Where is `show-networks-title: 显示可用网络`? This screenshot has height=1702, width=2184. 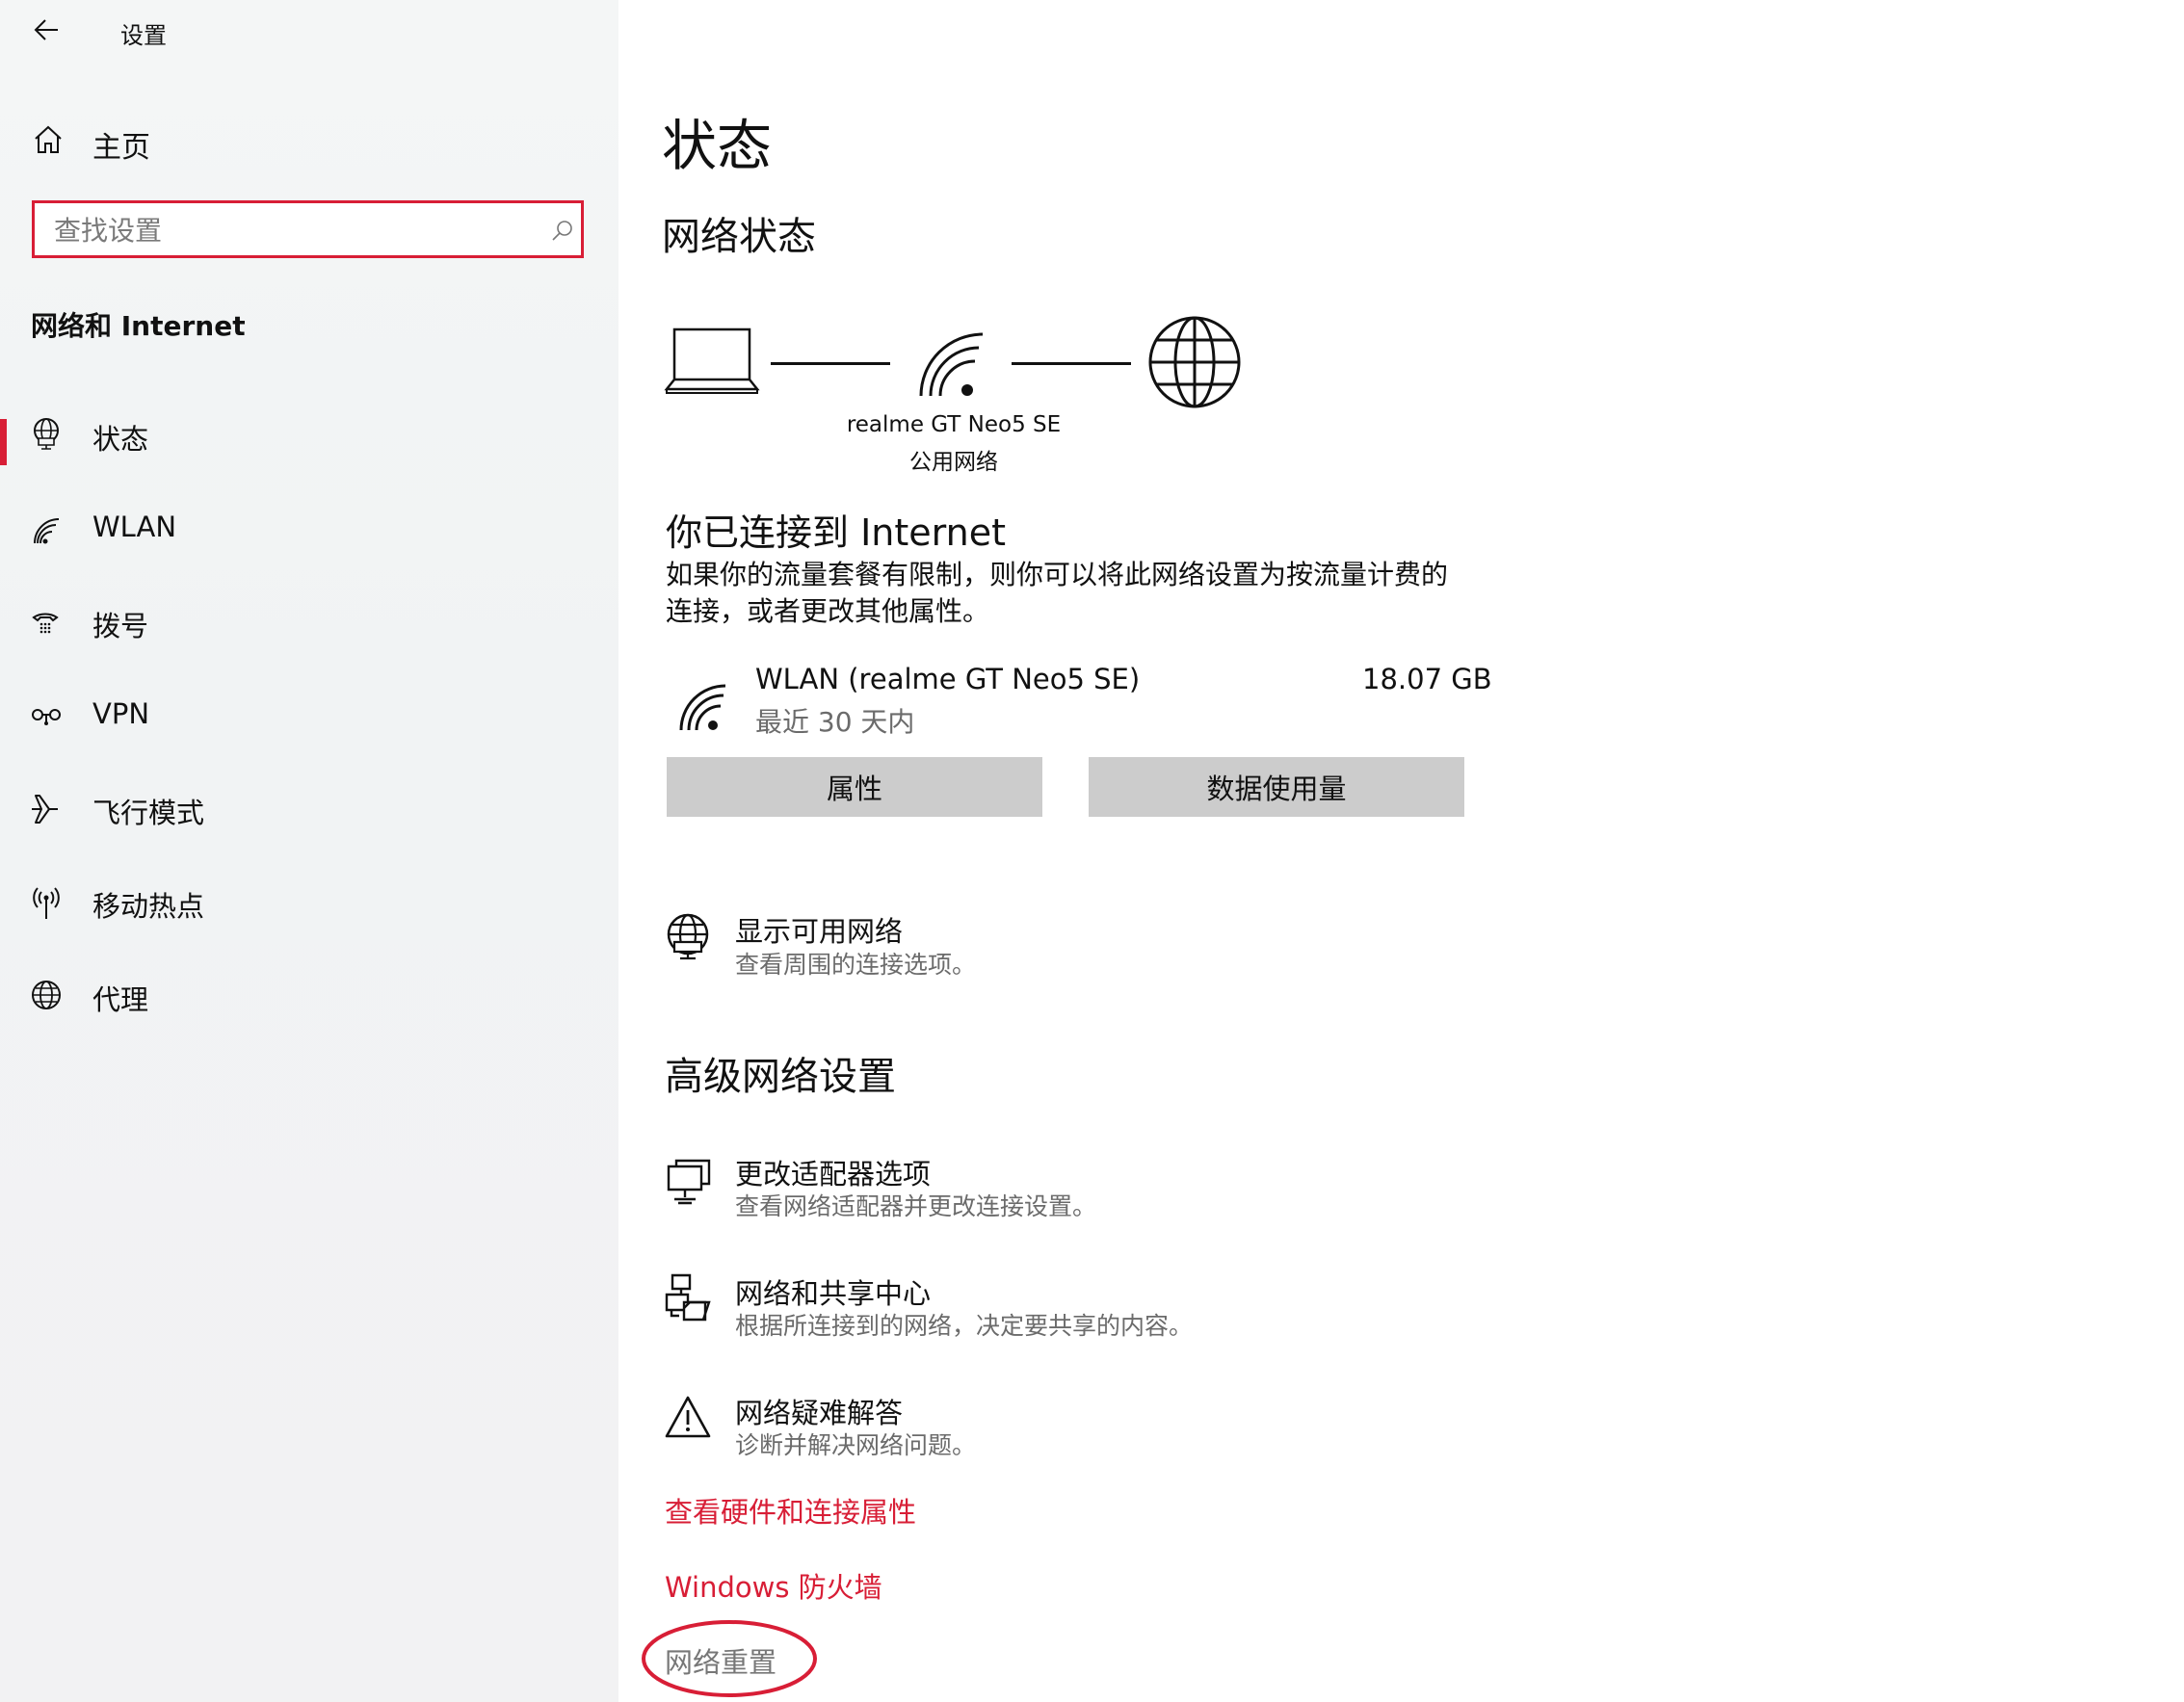
show-networks-title: 显示可用网络 is located at coordinates (819, 929).